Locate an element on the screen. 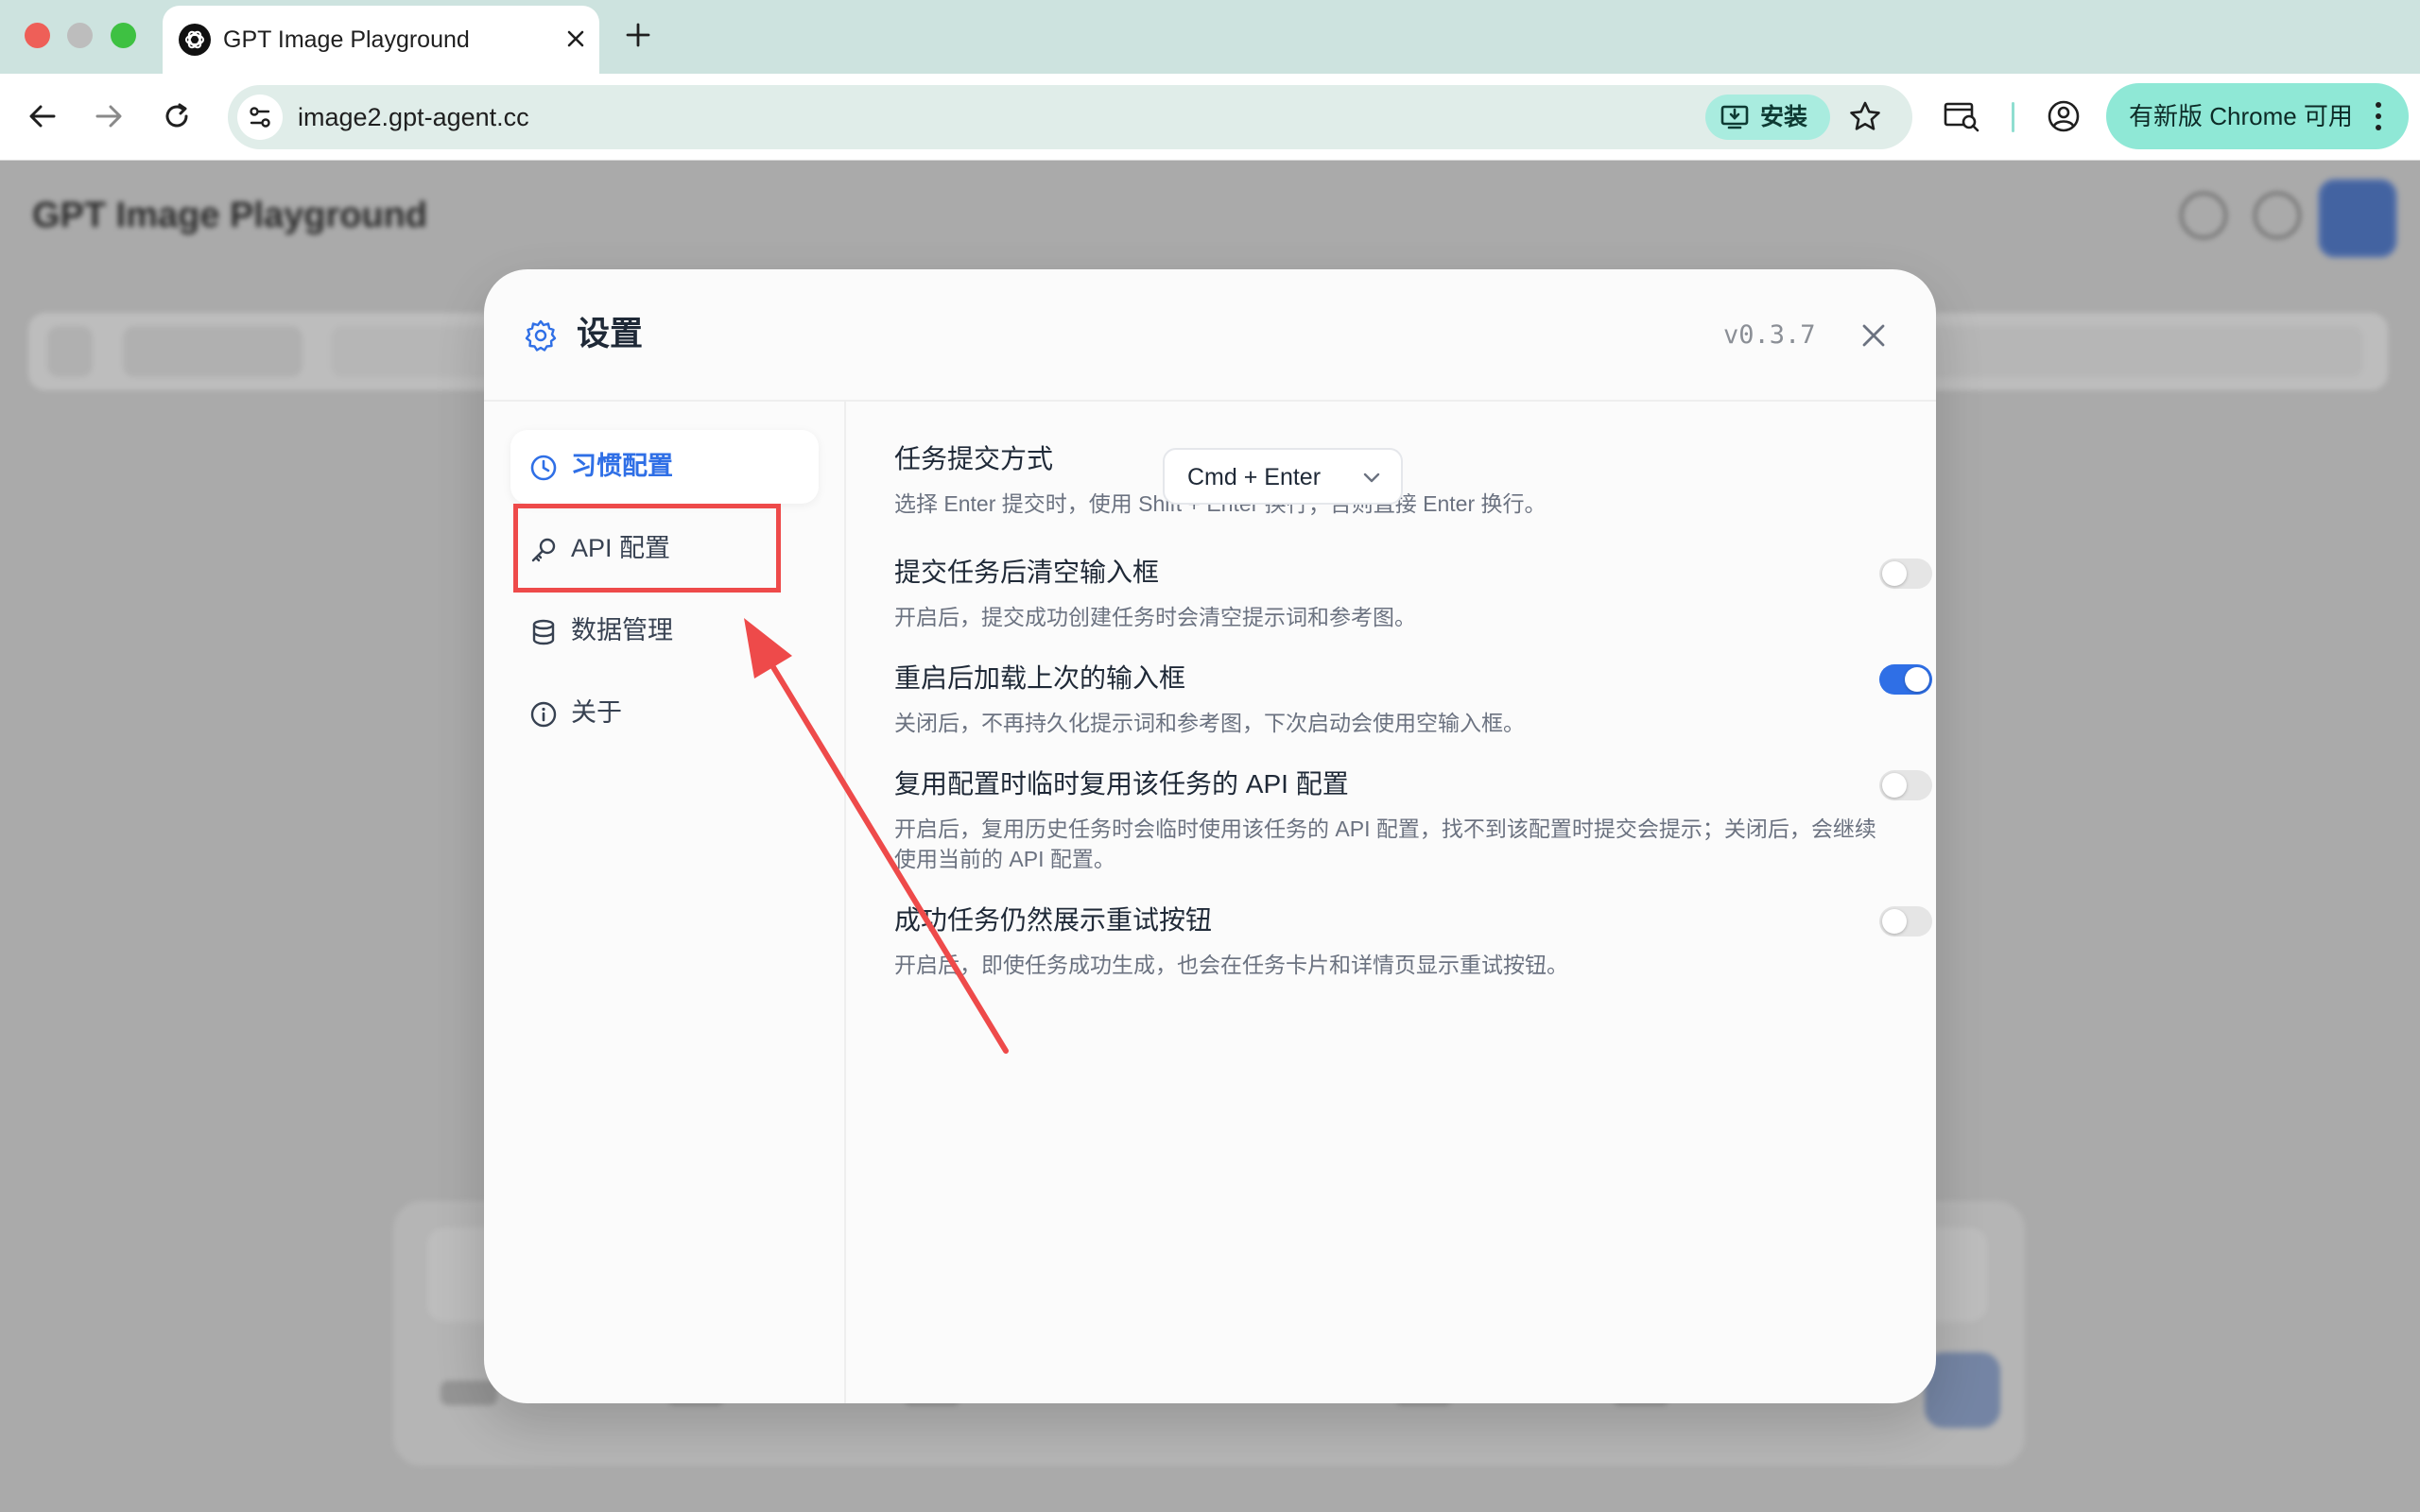 The height and width of the screenshot is (1512, 2420). tab-title: GPT Image Playground is located at coordinates (346, 39).